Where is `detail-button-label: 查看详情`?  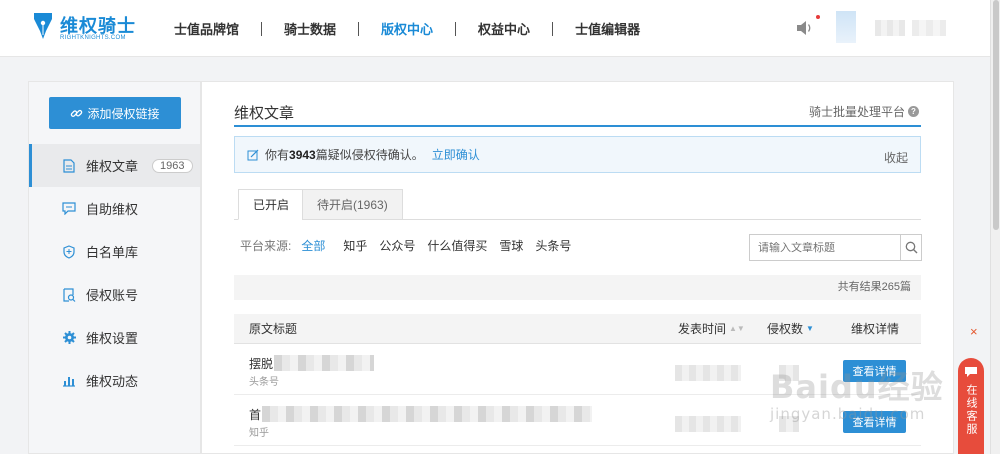
detail-button-label: 查看详情 is located at coordinates (874, 372).